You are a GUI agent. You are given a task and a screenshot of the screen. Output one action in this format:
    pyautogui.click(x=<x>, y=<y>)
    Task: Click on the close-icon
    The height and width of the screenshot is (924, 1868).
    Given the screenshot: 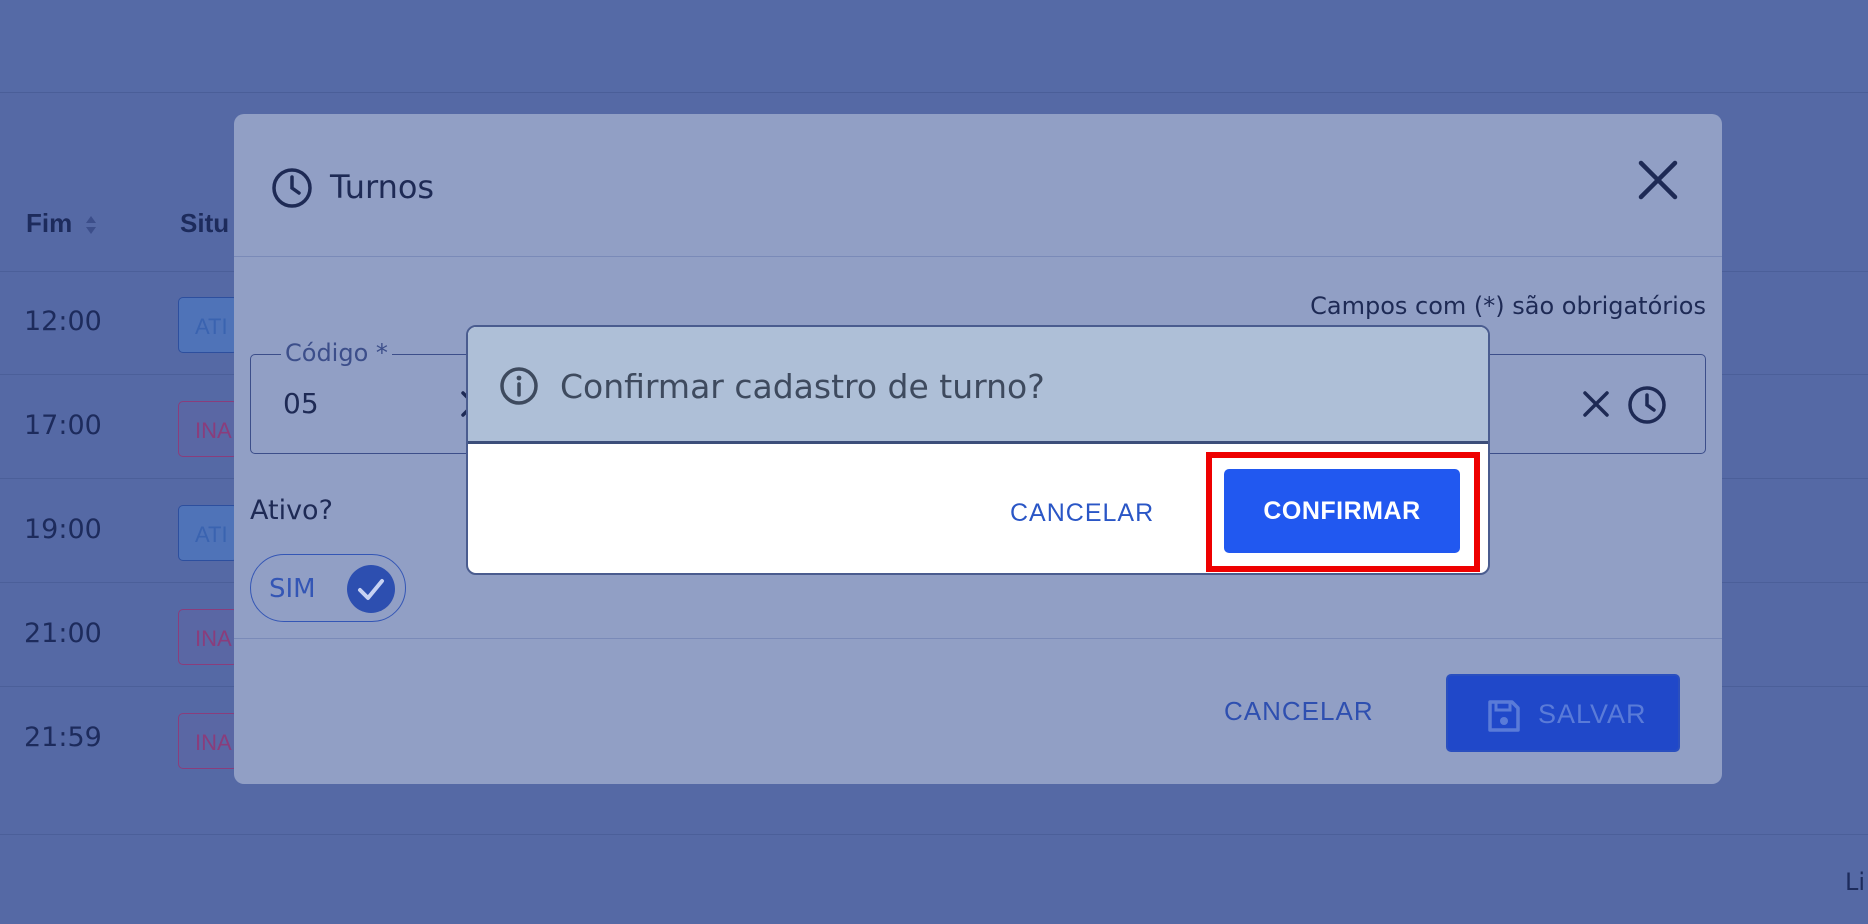 What is the action you would take?
    pyautogui.click(x=1658, y=180)
    